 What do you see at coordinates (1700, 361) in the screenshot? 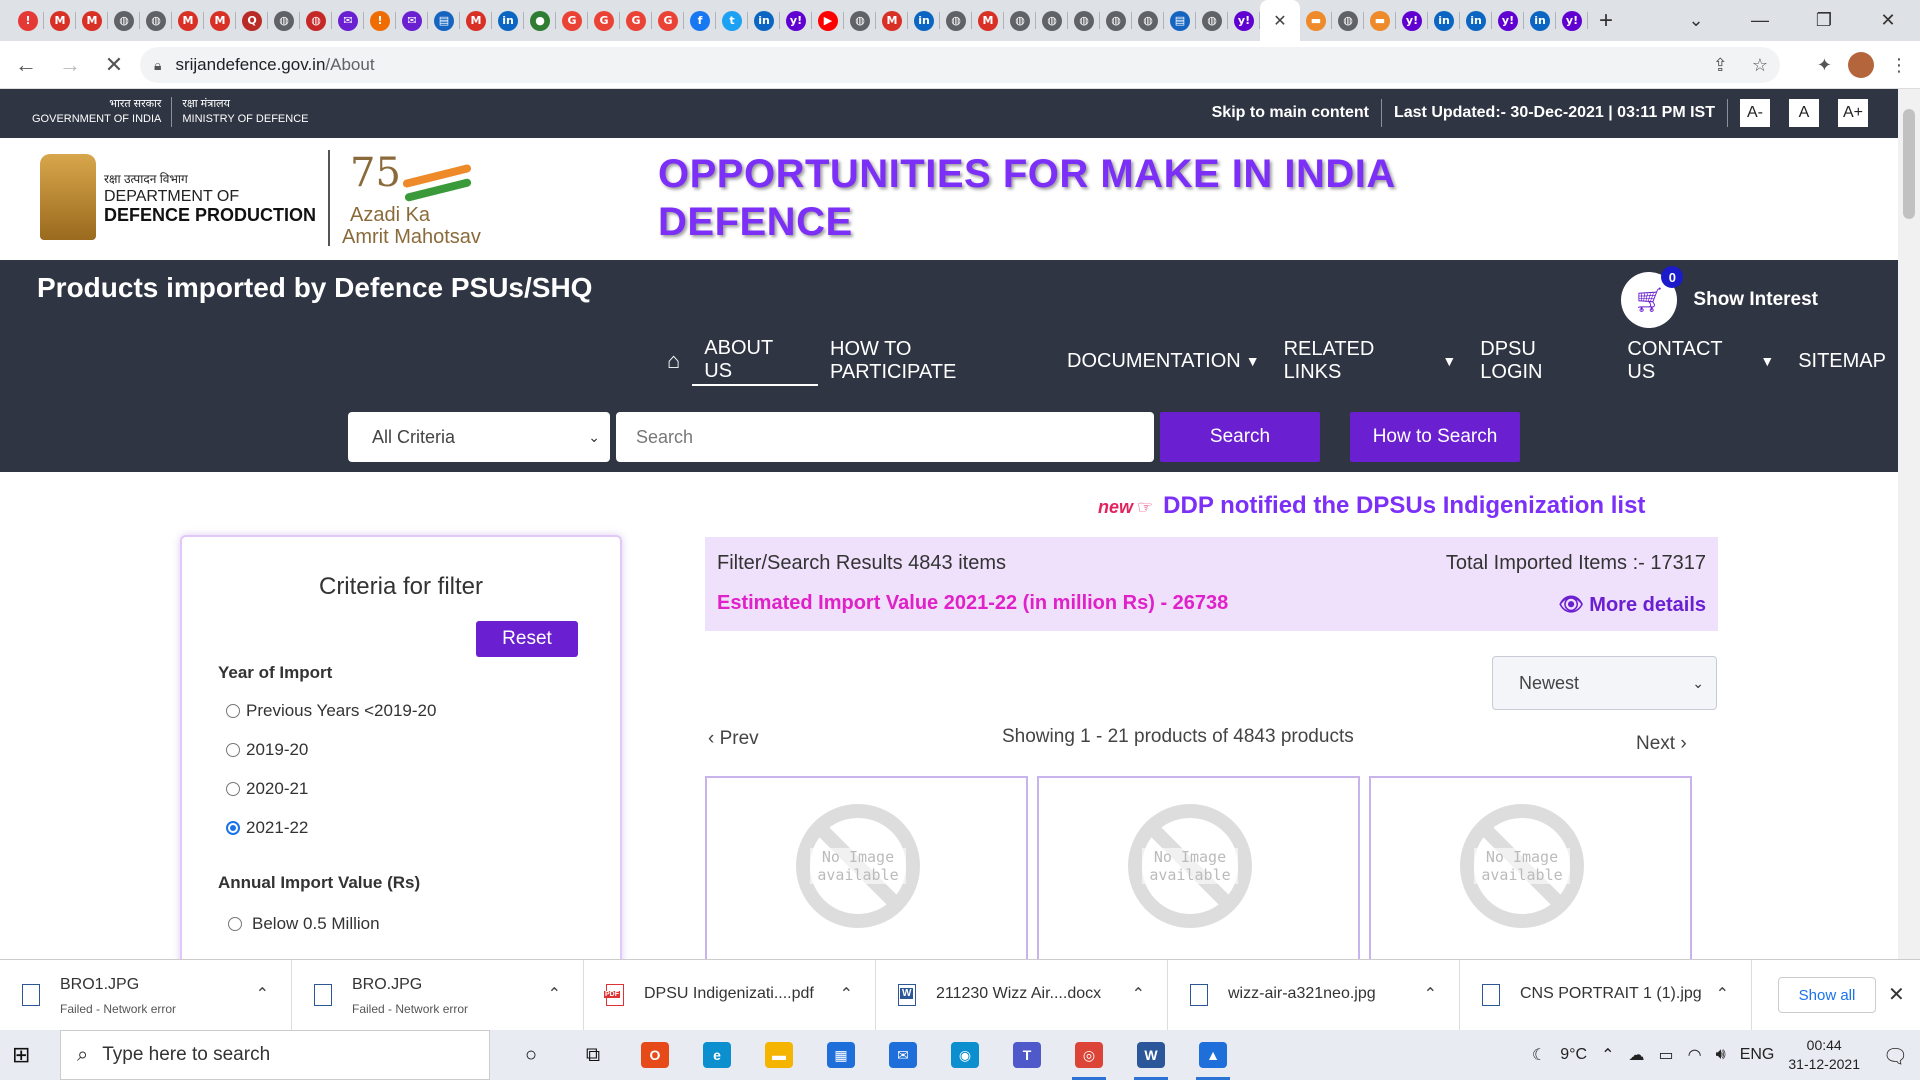
I see `nav-contact-us: CONTACT US ▼` at bounding box center [1700, 361].